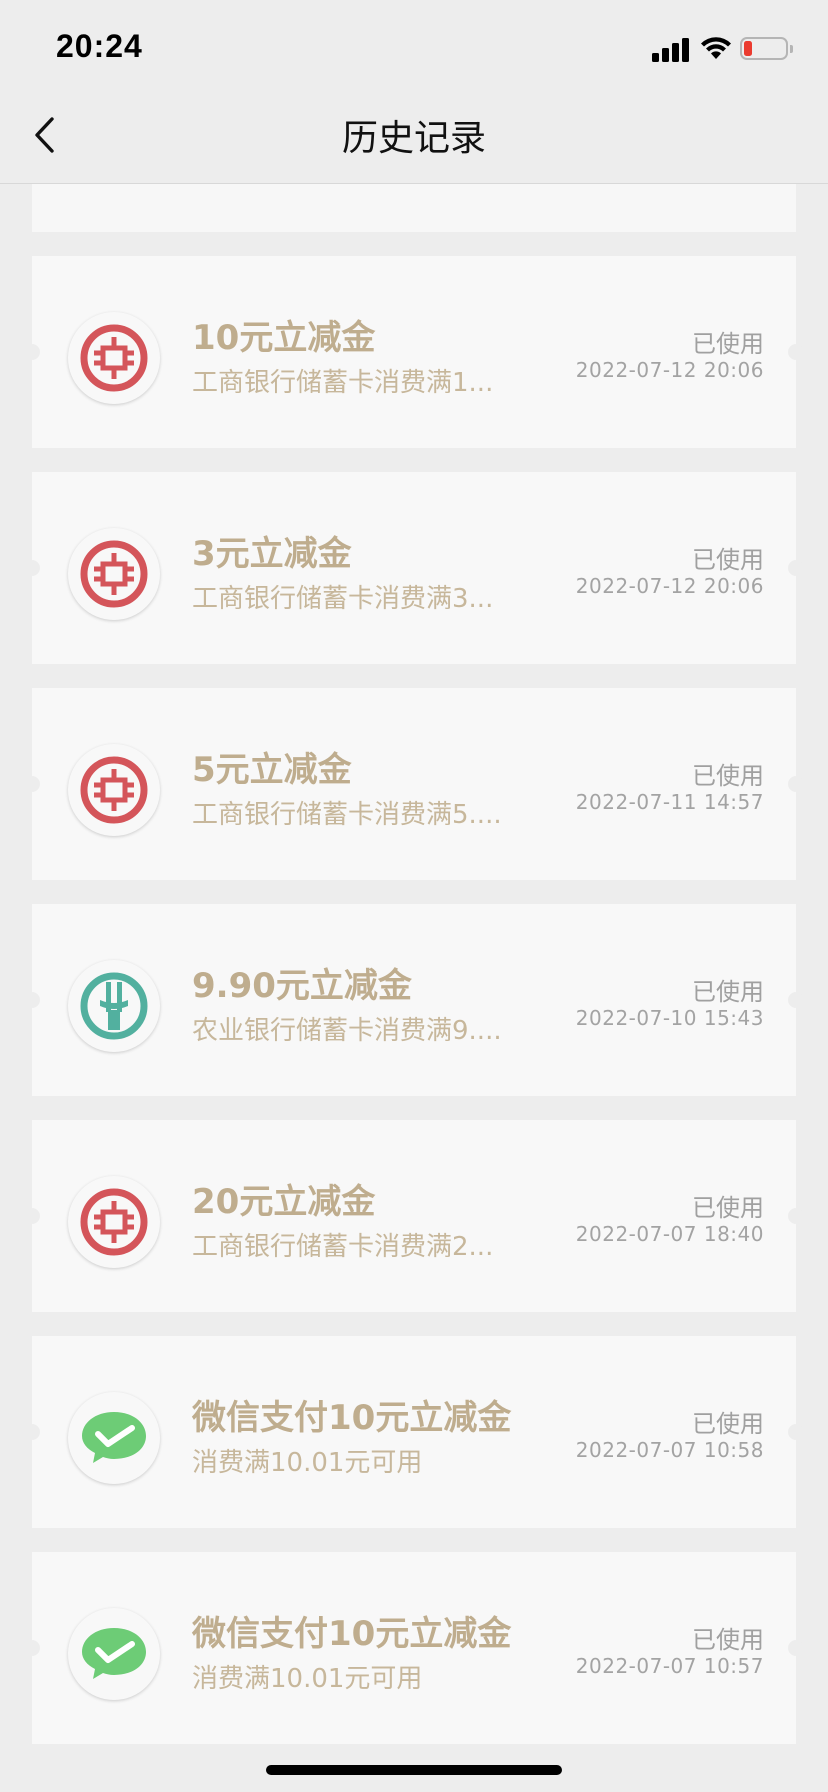 This screenshot has height=1792, width=828. I want to click on home-indicator, so click(414, 1770).